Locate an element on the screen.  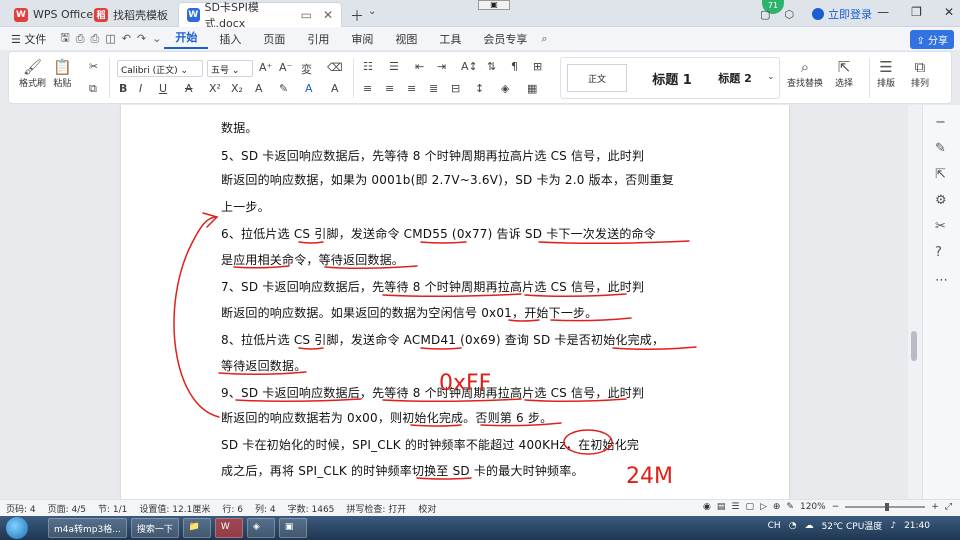
select-button: ⇱ 选择 is located at coordinates (844, 73).